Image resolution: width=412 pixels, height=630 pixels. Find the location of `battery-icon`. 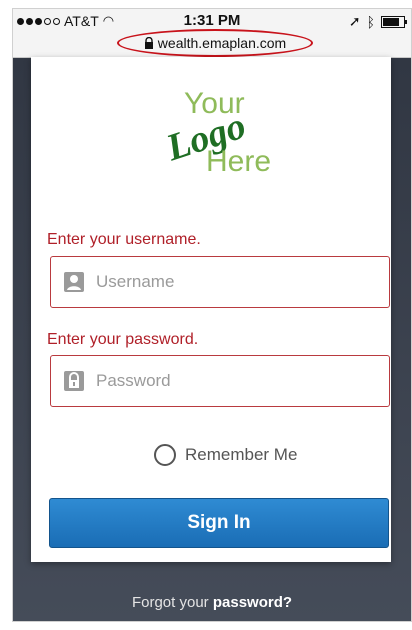

battery-icon is located at coordinates (394, 21).